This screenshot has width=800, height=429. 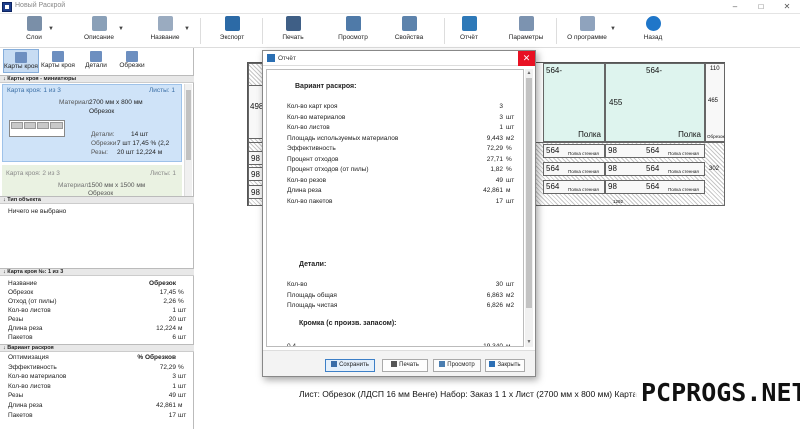 What do you see at coordinates (403, 118) in the screenshot?
I see `report-row: Кол-во материалов 3 шт` at bounding box center [403, 118].